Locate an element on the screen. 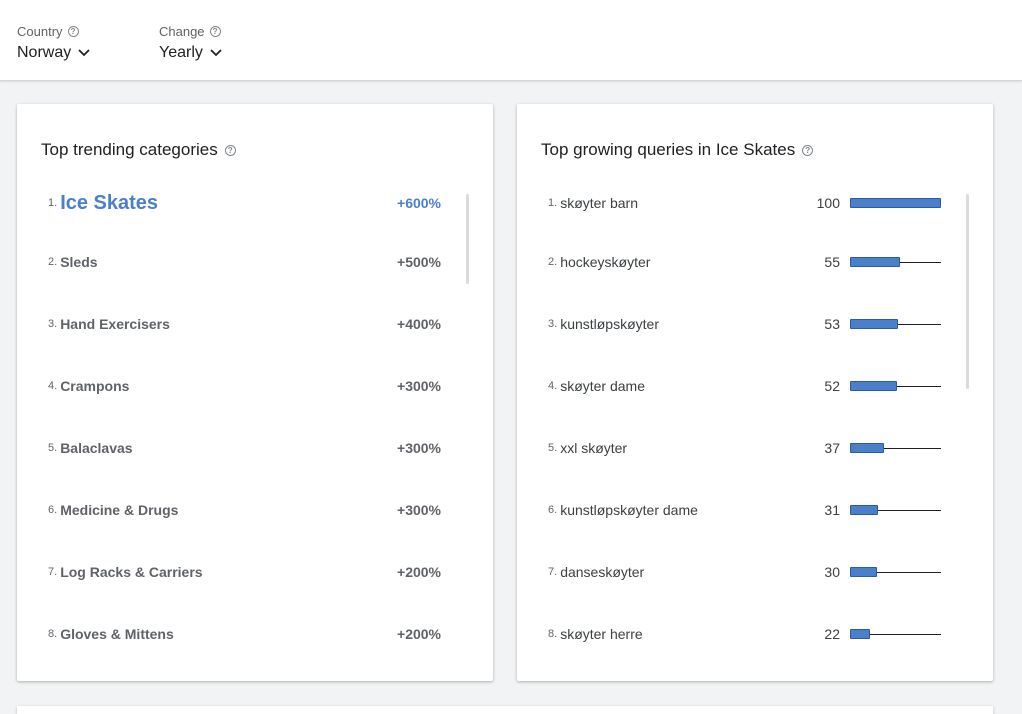 This screenshot has height=714, width=1022. query-item: 3. kunstløpskøyter 53 is located at coordinates (748, 324).